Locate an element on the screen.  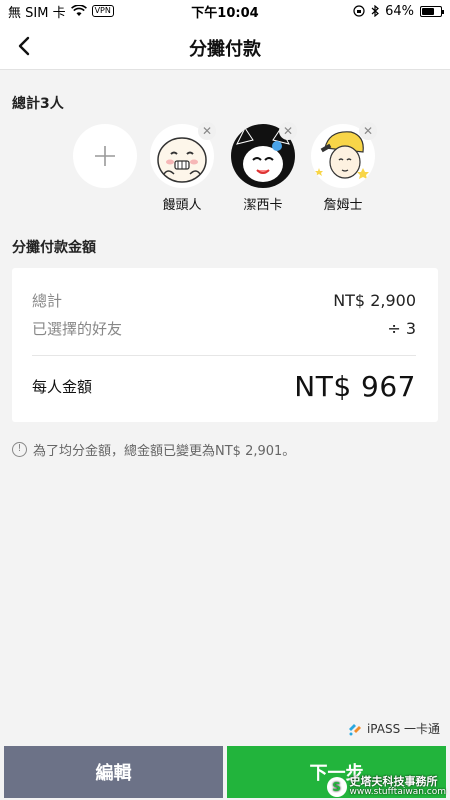
selected-friends-row: 已選擇的好友 ÷ 3 is located at coordinates (224, 328).